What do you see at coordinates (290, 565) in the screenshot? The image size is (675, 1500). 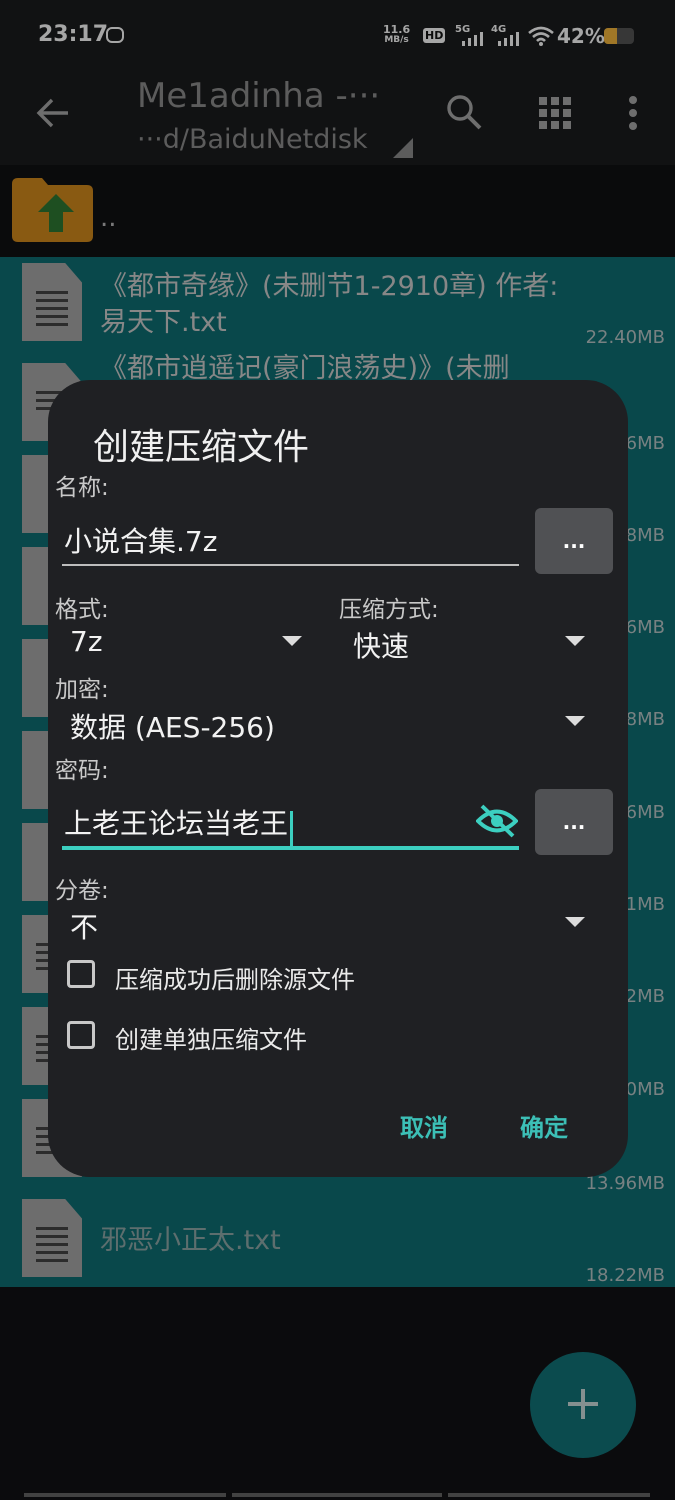 I see `name-input-underline` at bounding box center [290, 565].